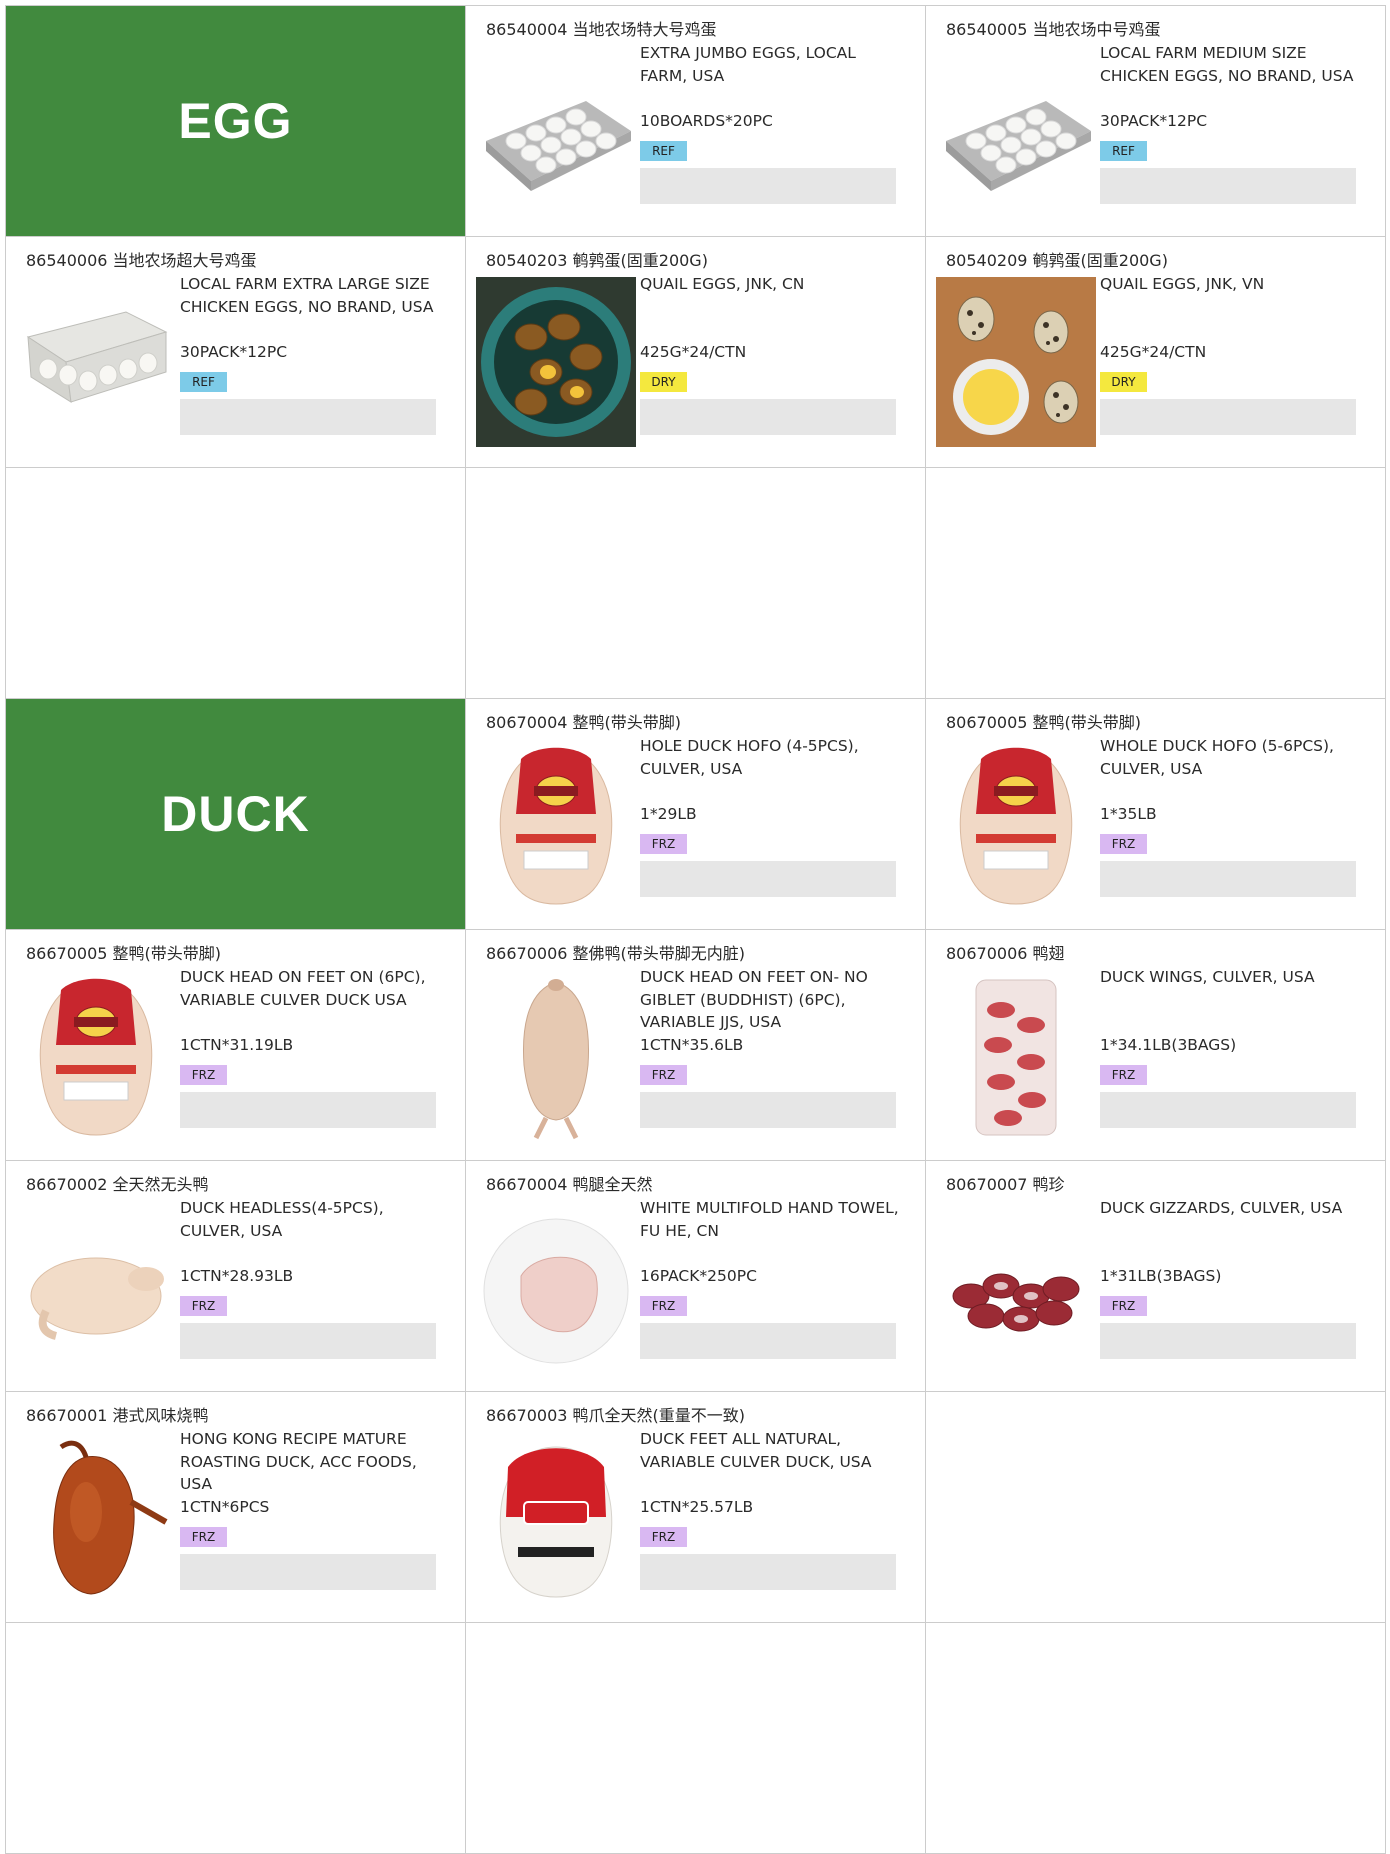 This screenshot has height=1854, width=1390. What do you see at coordinates (616, 1415) in the screenshot?
I see `product-code-name: 86670003 鸭爪全天然(重量不一致)` at bounding box center [616, 1415].